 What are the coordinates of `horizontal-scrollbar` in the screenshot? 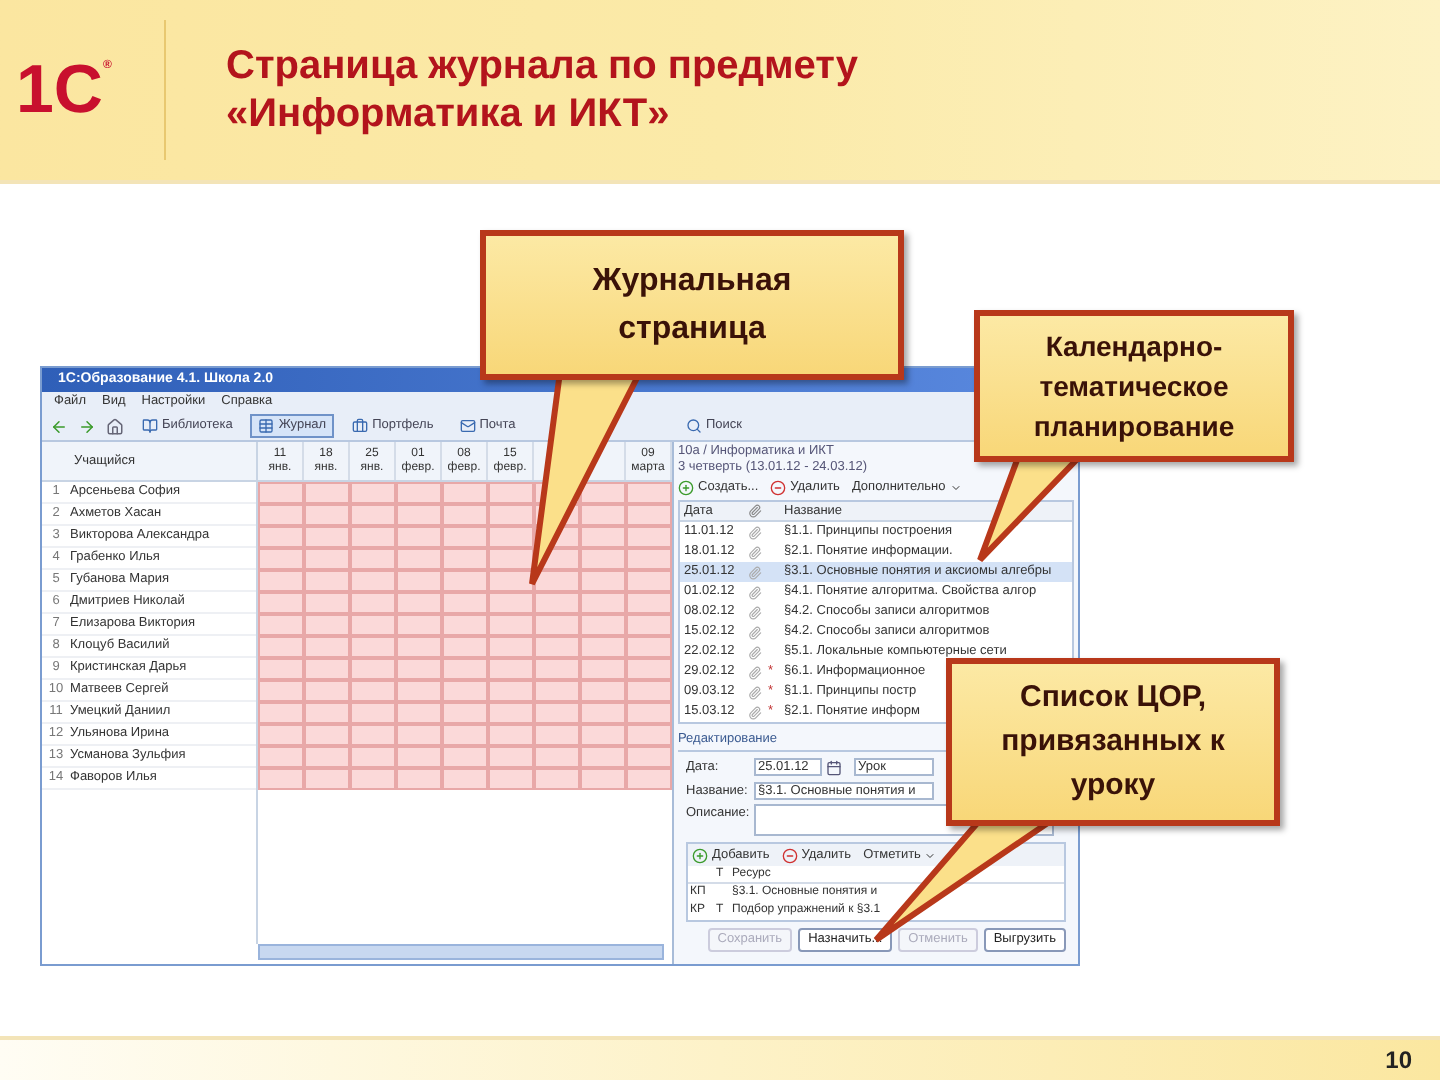 It's located at (461, 952).